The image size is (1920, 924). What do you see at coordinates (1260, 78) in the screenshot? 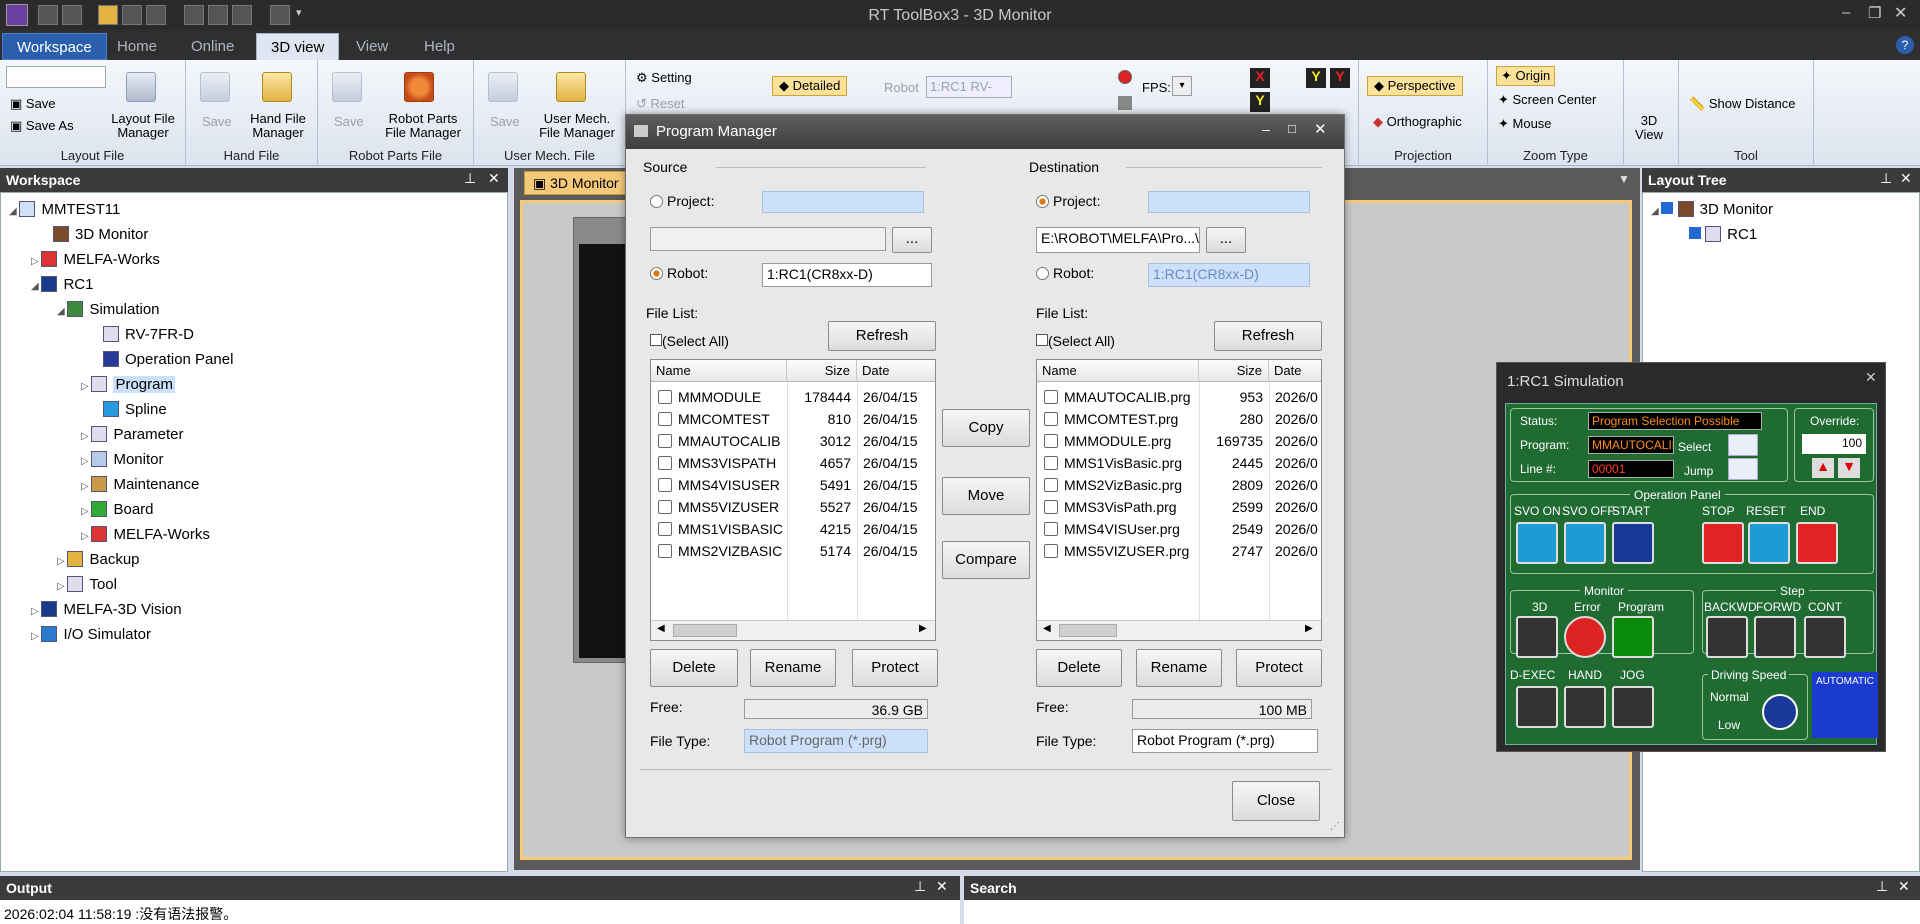
I see `axis-x-icon: X` at bounding box center [1260, 78].